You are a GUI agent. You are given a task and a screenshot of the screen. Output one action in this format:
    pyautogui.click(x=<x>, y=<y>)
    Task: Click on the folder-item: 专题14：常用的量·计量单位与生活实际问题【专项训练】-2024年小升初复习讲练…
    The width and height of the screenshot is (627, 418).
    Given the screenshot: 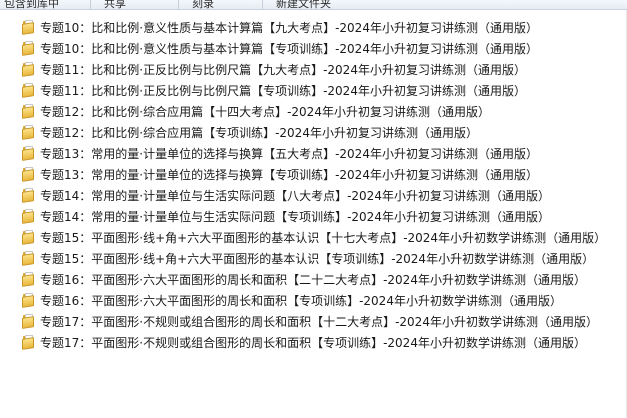 What is the action you would take?
    pyautogui.click(x=313, y=216)
    